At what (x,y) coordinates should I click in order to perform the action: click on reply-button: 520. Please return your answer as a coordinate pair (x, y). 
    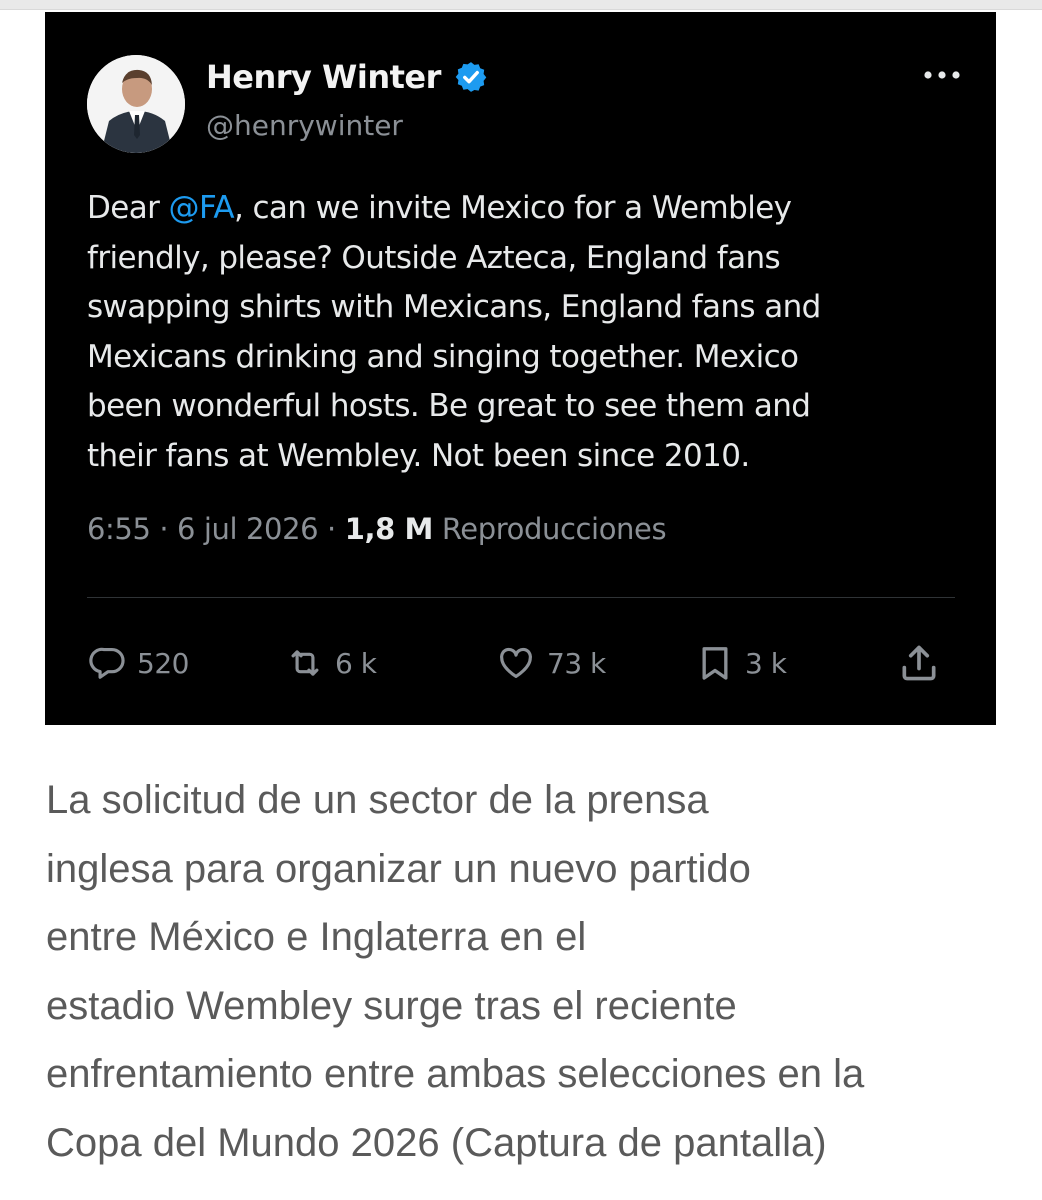
    Looking at the image, I should click on (139, 663).